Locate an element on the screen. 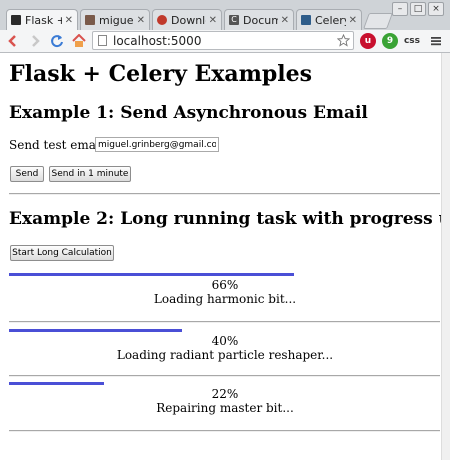 Image resolution: width=450 pixels, height=460 pixels. tab-label: Downlo is located at coordinates (188, 20).